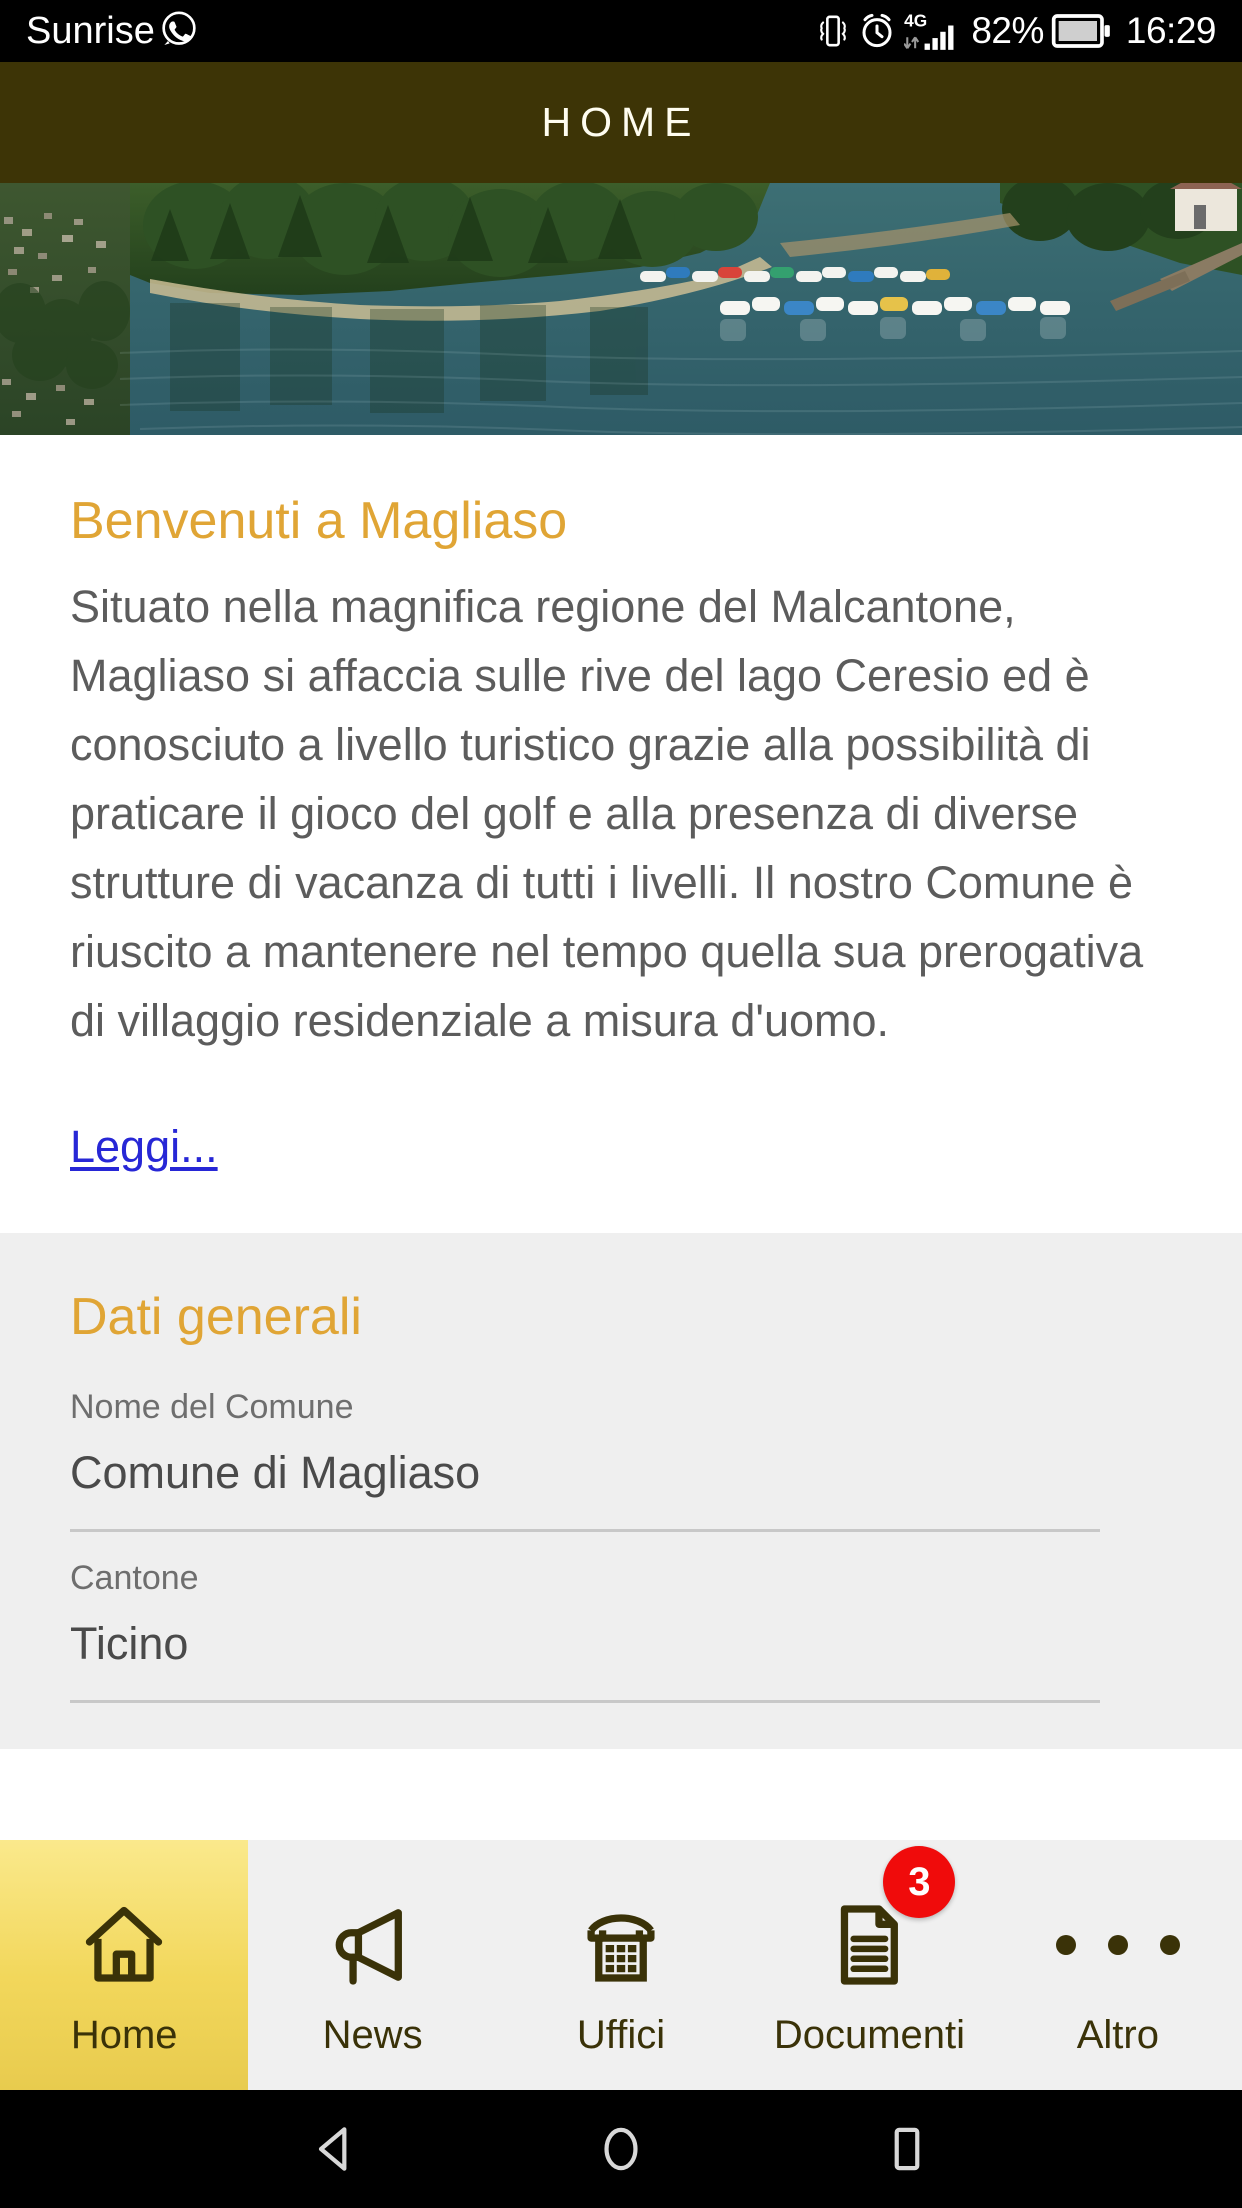 This screenshot has width=1242, height=2208. Describe the element at coordinates (934, 31) in the screenshot. I see `mobile-data-icon: 4G` at that location.